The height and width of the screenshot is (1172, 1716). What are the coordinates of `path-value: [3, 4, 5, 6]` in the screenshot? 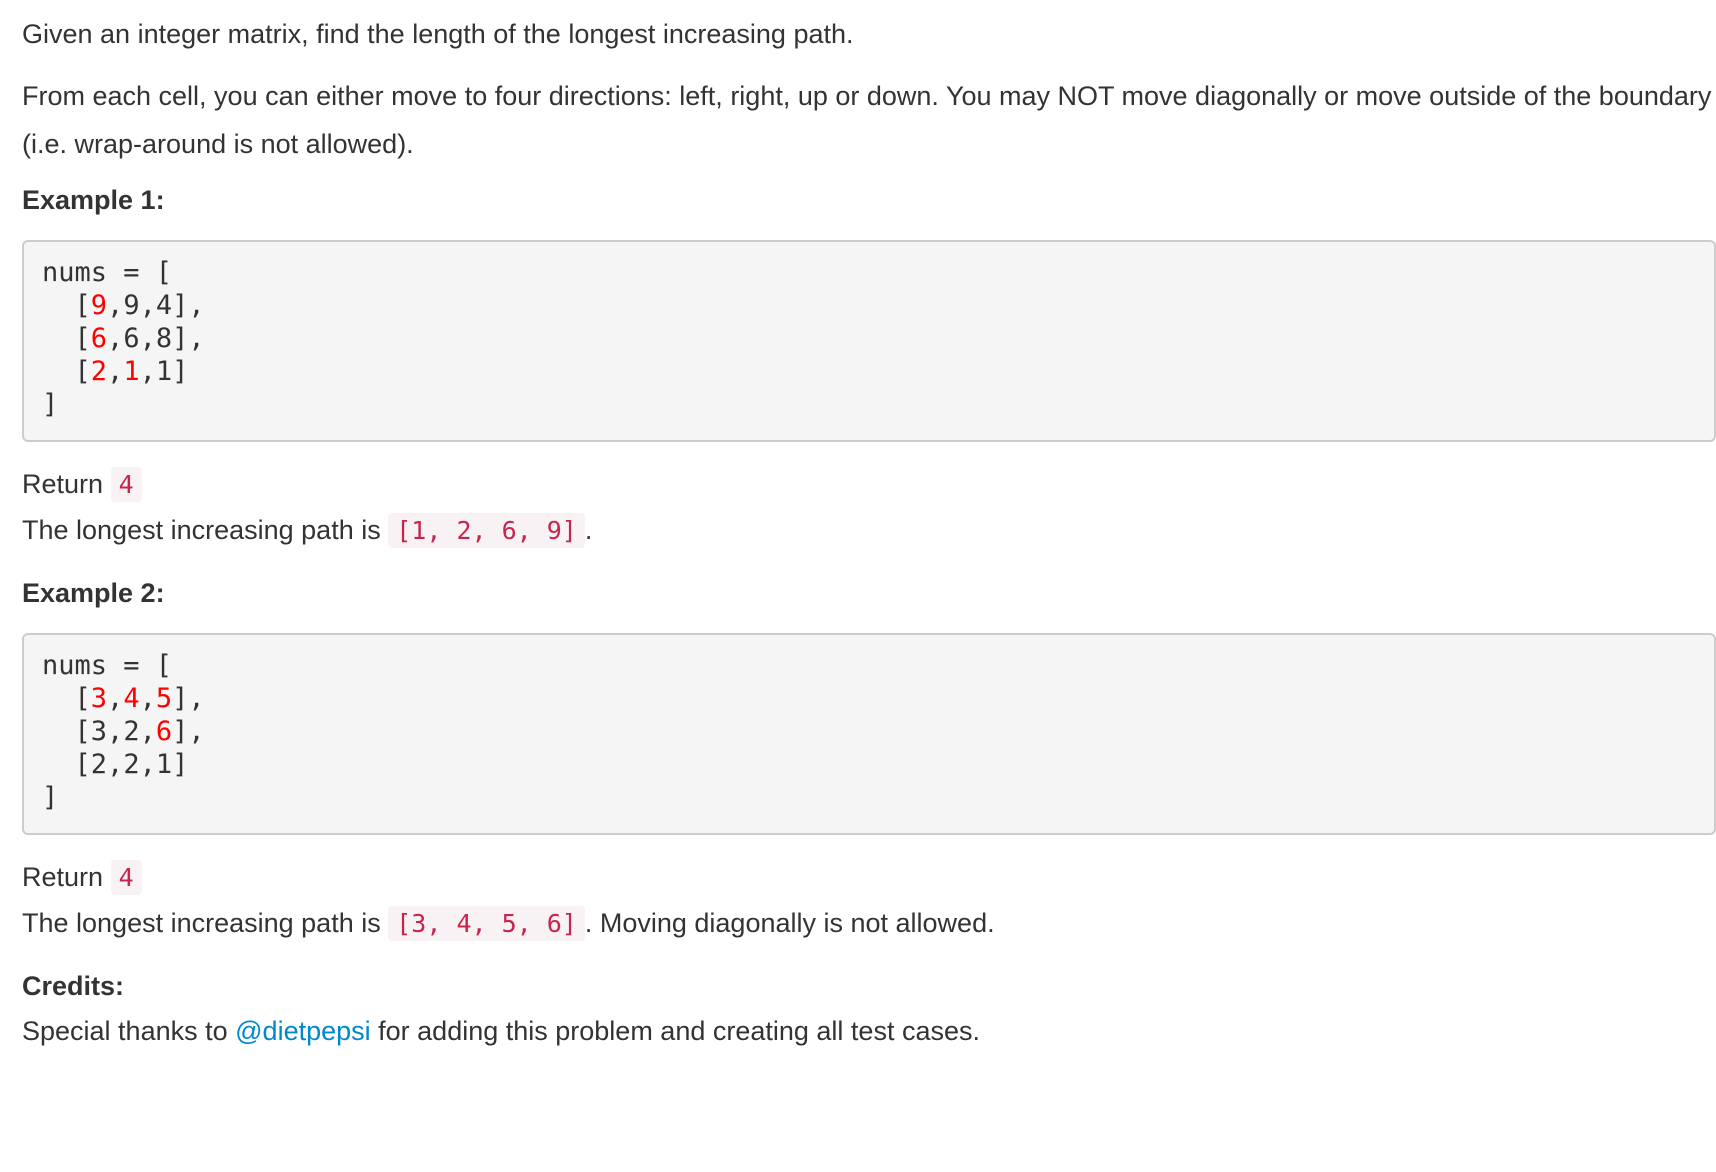 It's located at (486, 923).